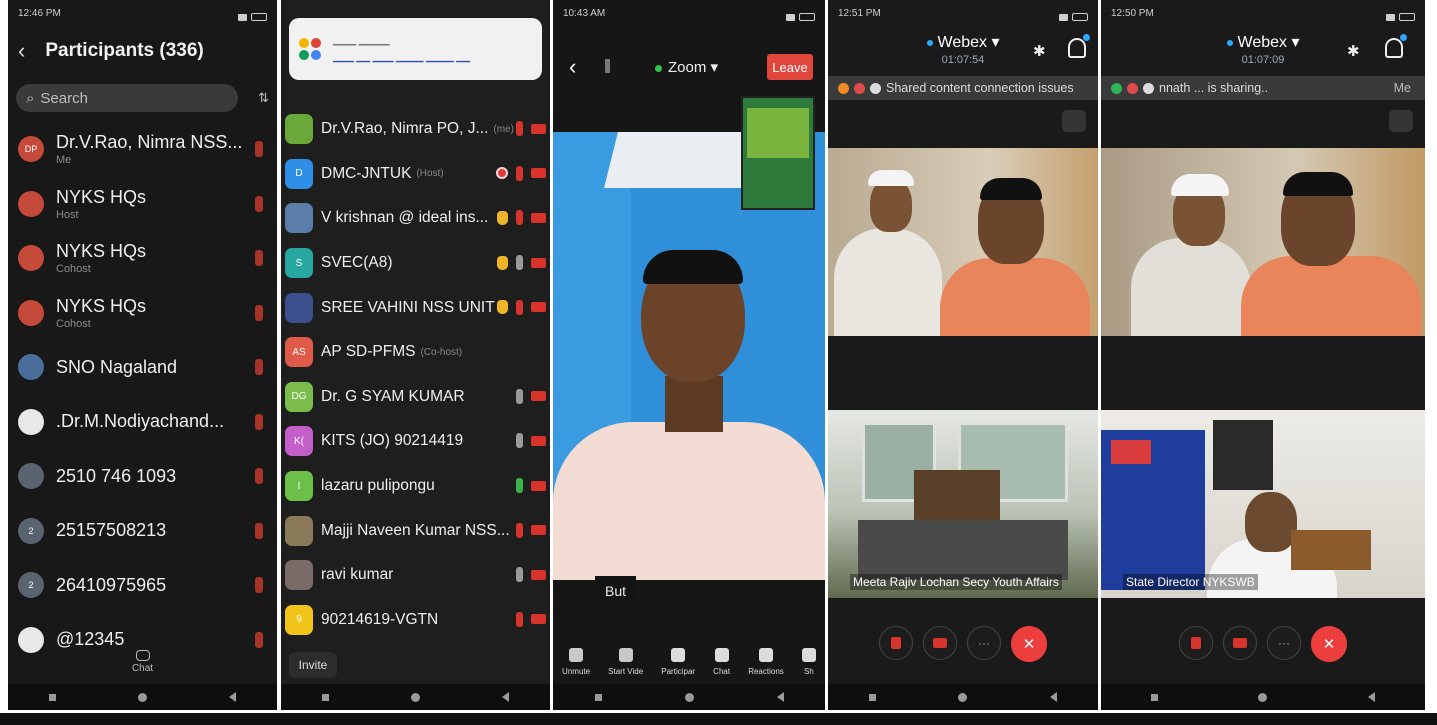 This screenshot has height=725, width=1437. I want to click on participant-row: DP Dr.V.Rao, Nimra NSS... Me, so click(142, 149).